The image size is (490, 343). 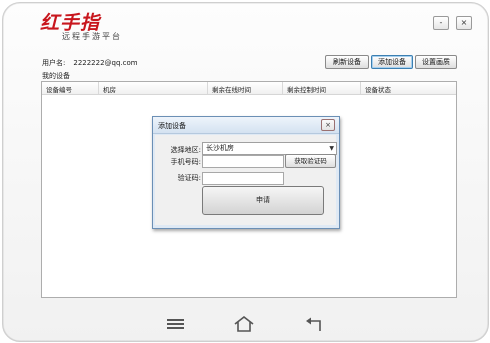 What do you see at coordinates (244, 323) in the screenshot?
I see `home-icon` at bounding box center [244, 323].